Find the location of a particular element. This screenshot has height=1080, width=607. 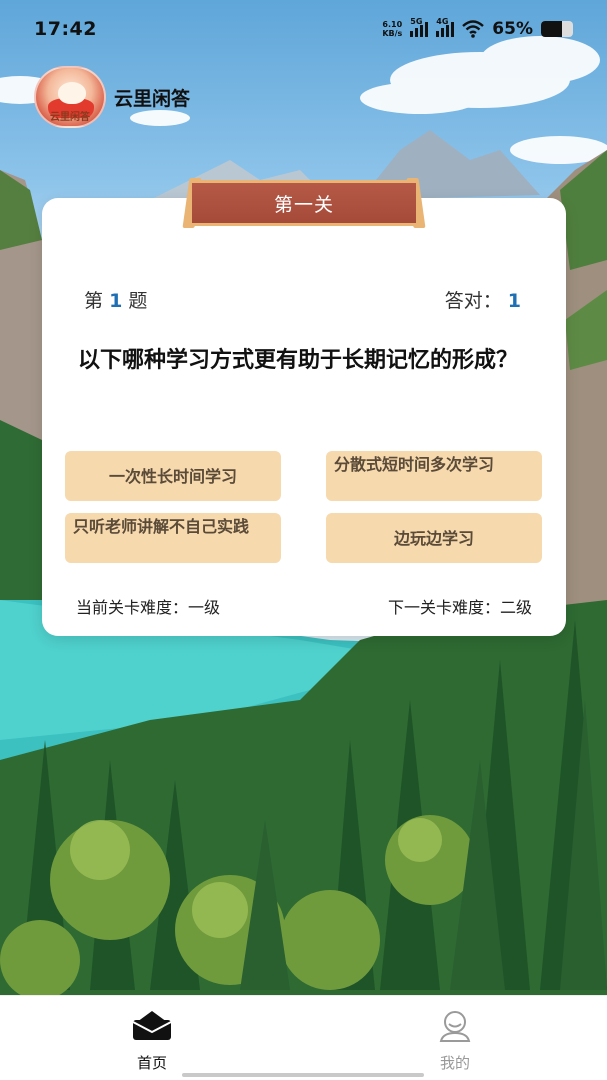

logo-text: 云里闲答 is located at coordinates (70, 117).